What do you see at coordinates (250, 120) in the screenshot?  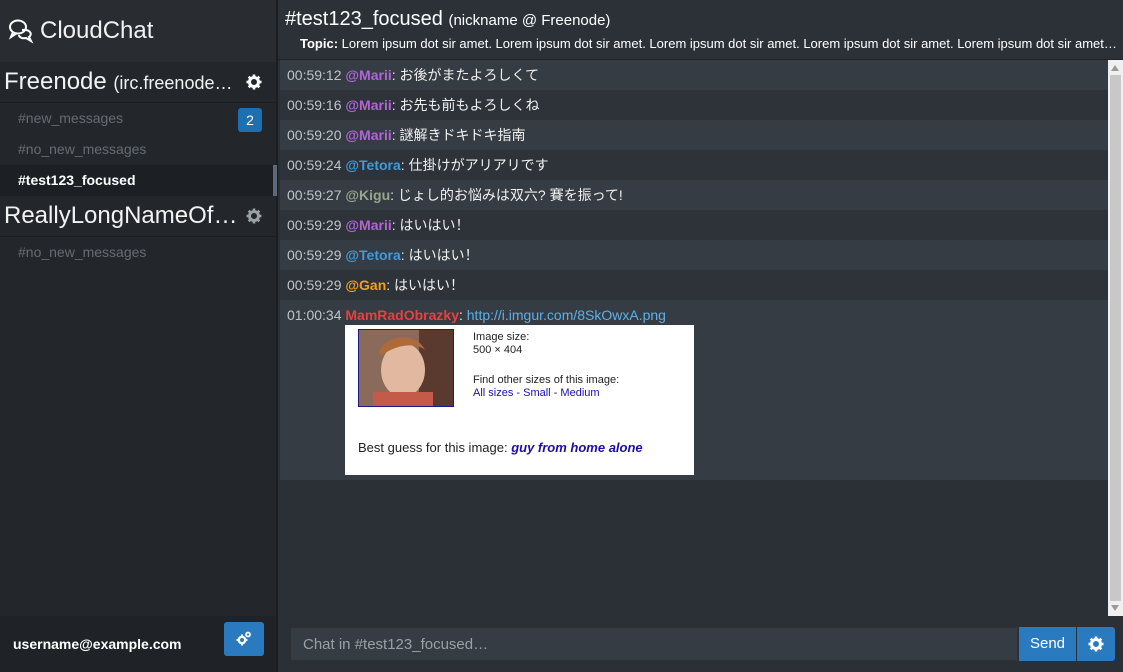 I see `unread-badge: 2` at bounding box center [250, 120].